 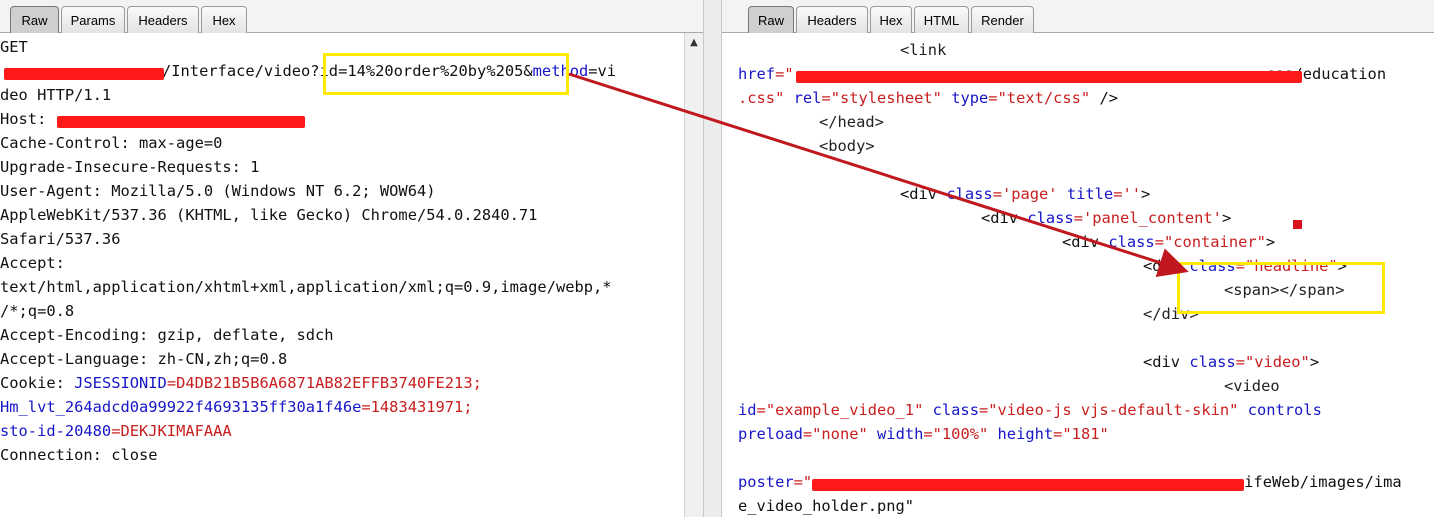 I want to click on response-line-body-open: <body>, so click(x=847, y=146).